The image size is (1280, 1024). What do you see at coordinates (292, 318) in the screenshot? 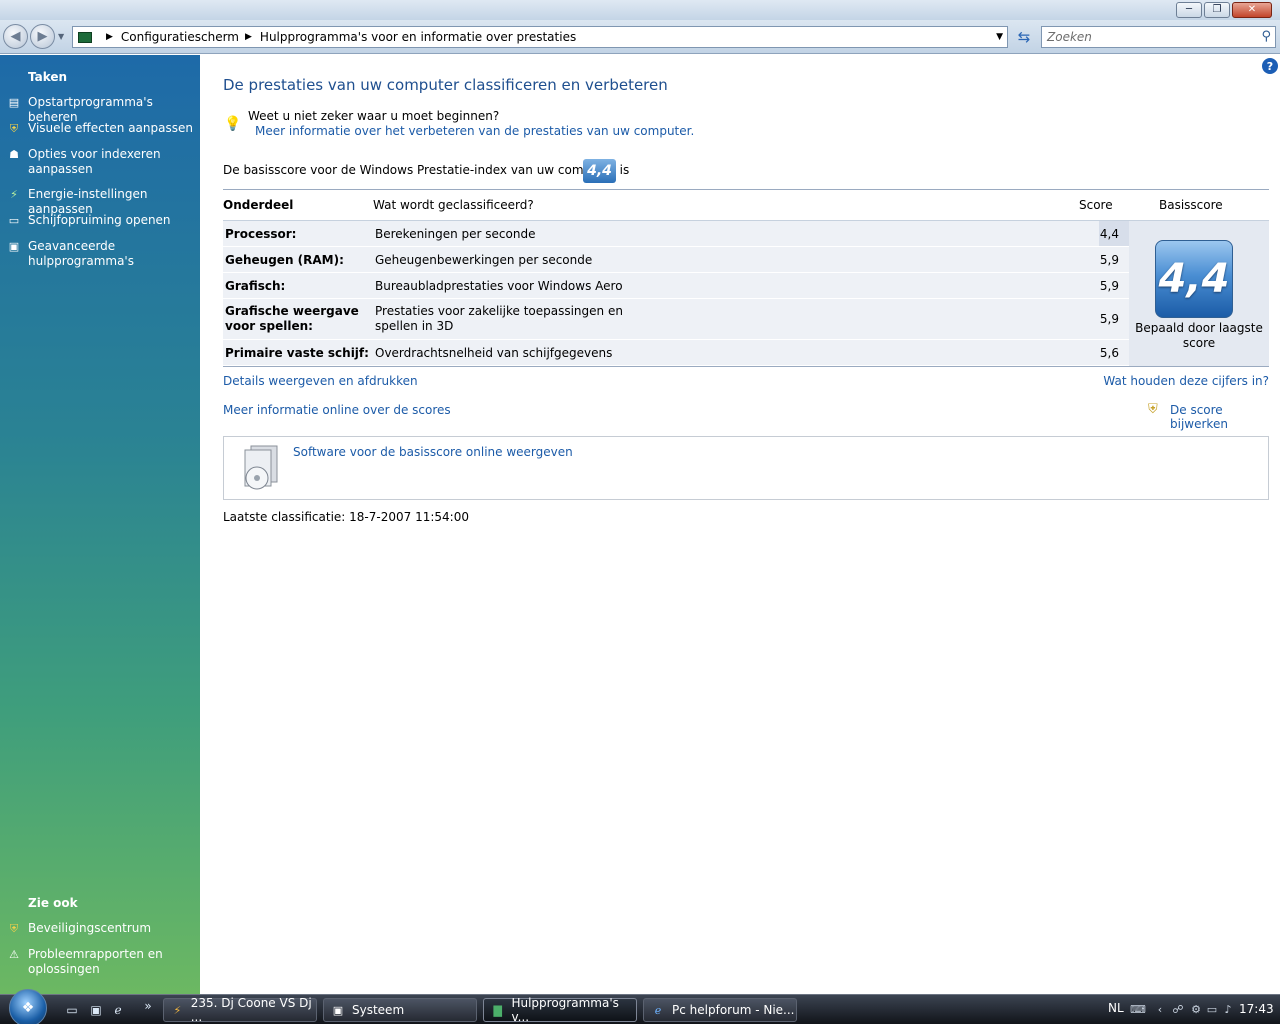
I see `row-component: Grafische weergave voor spellen:` at bounding box center [292, 318].